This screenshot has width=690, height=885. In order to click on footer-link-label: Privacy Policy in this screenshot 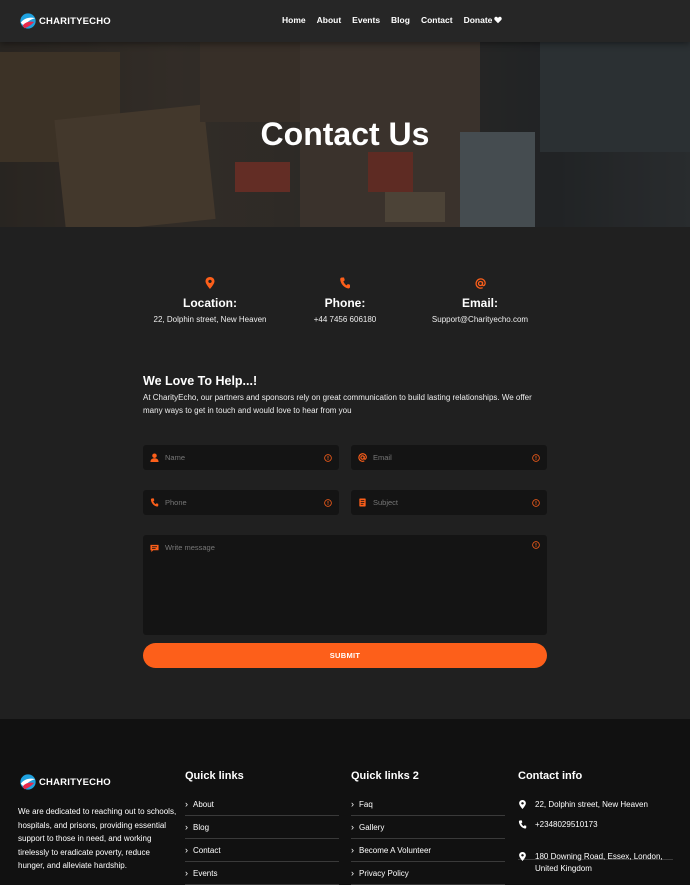, I will do `click(384, 873)`.